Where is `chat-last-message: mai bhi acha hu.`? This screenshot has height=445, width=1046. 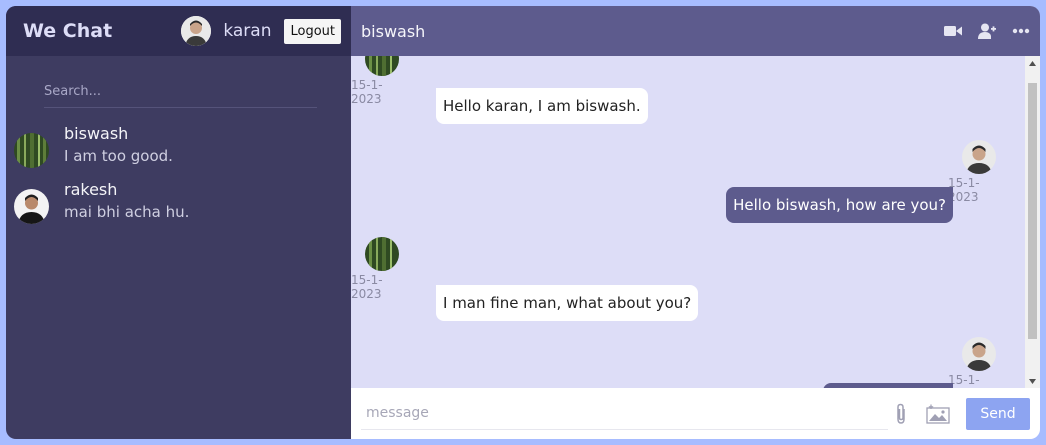 chat-last-message: mai bhi acha hu. is located at coordinates (127, 212).